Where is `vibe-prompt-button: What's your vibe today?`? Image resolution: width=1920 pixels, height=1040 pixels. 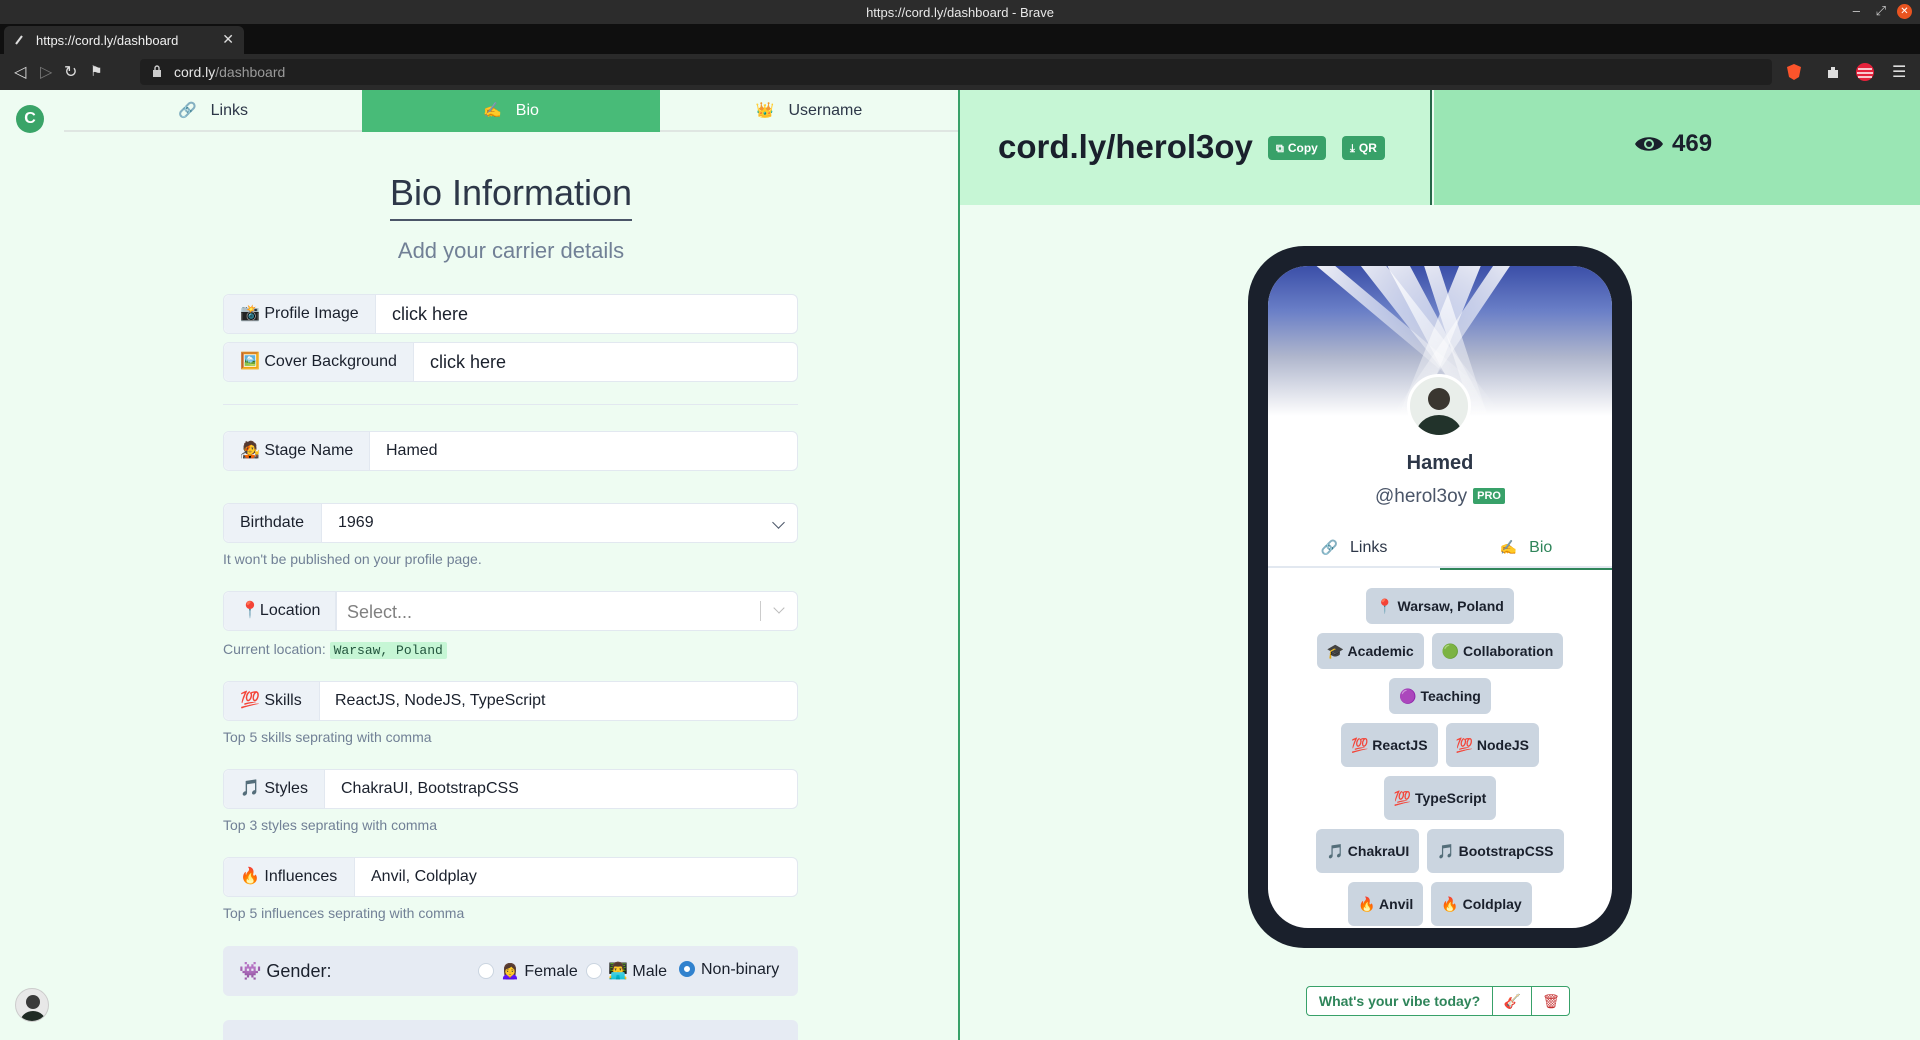
vibe-prompt-button: What's your vibe today? is located at coordinates (1400, 1001).